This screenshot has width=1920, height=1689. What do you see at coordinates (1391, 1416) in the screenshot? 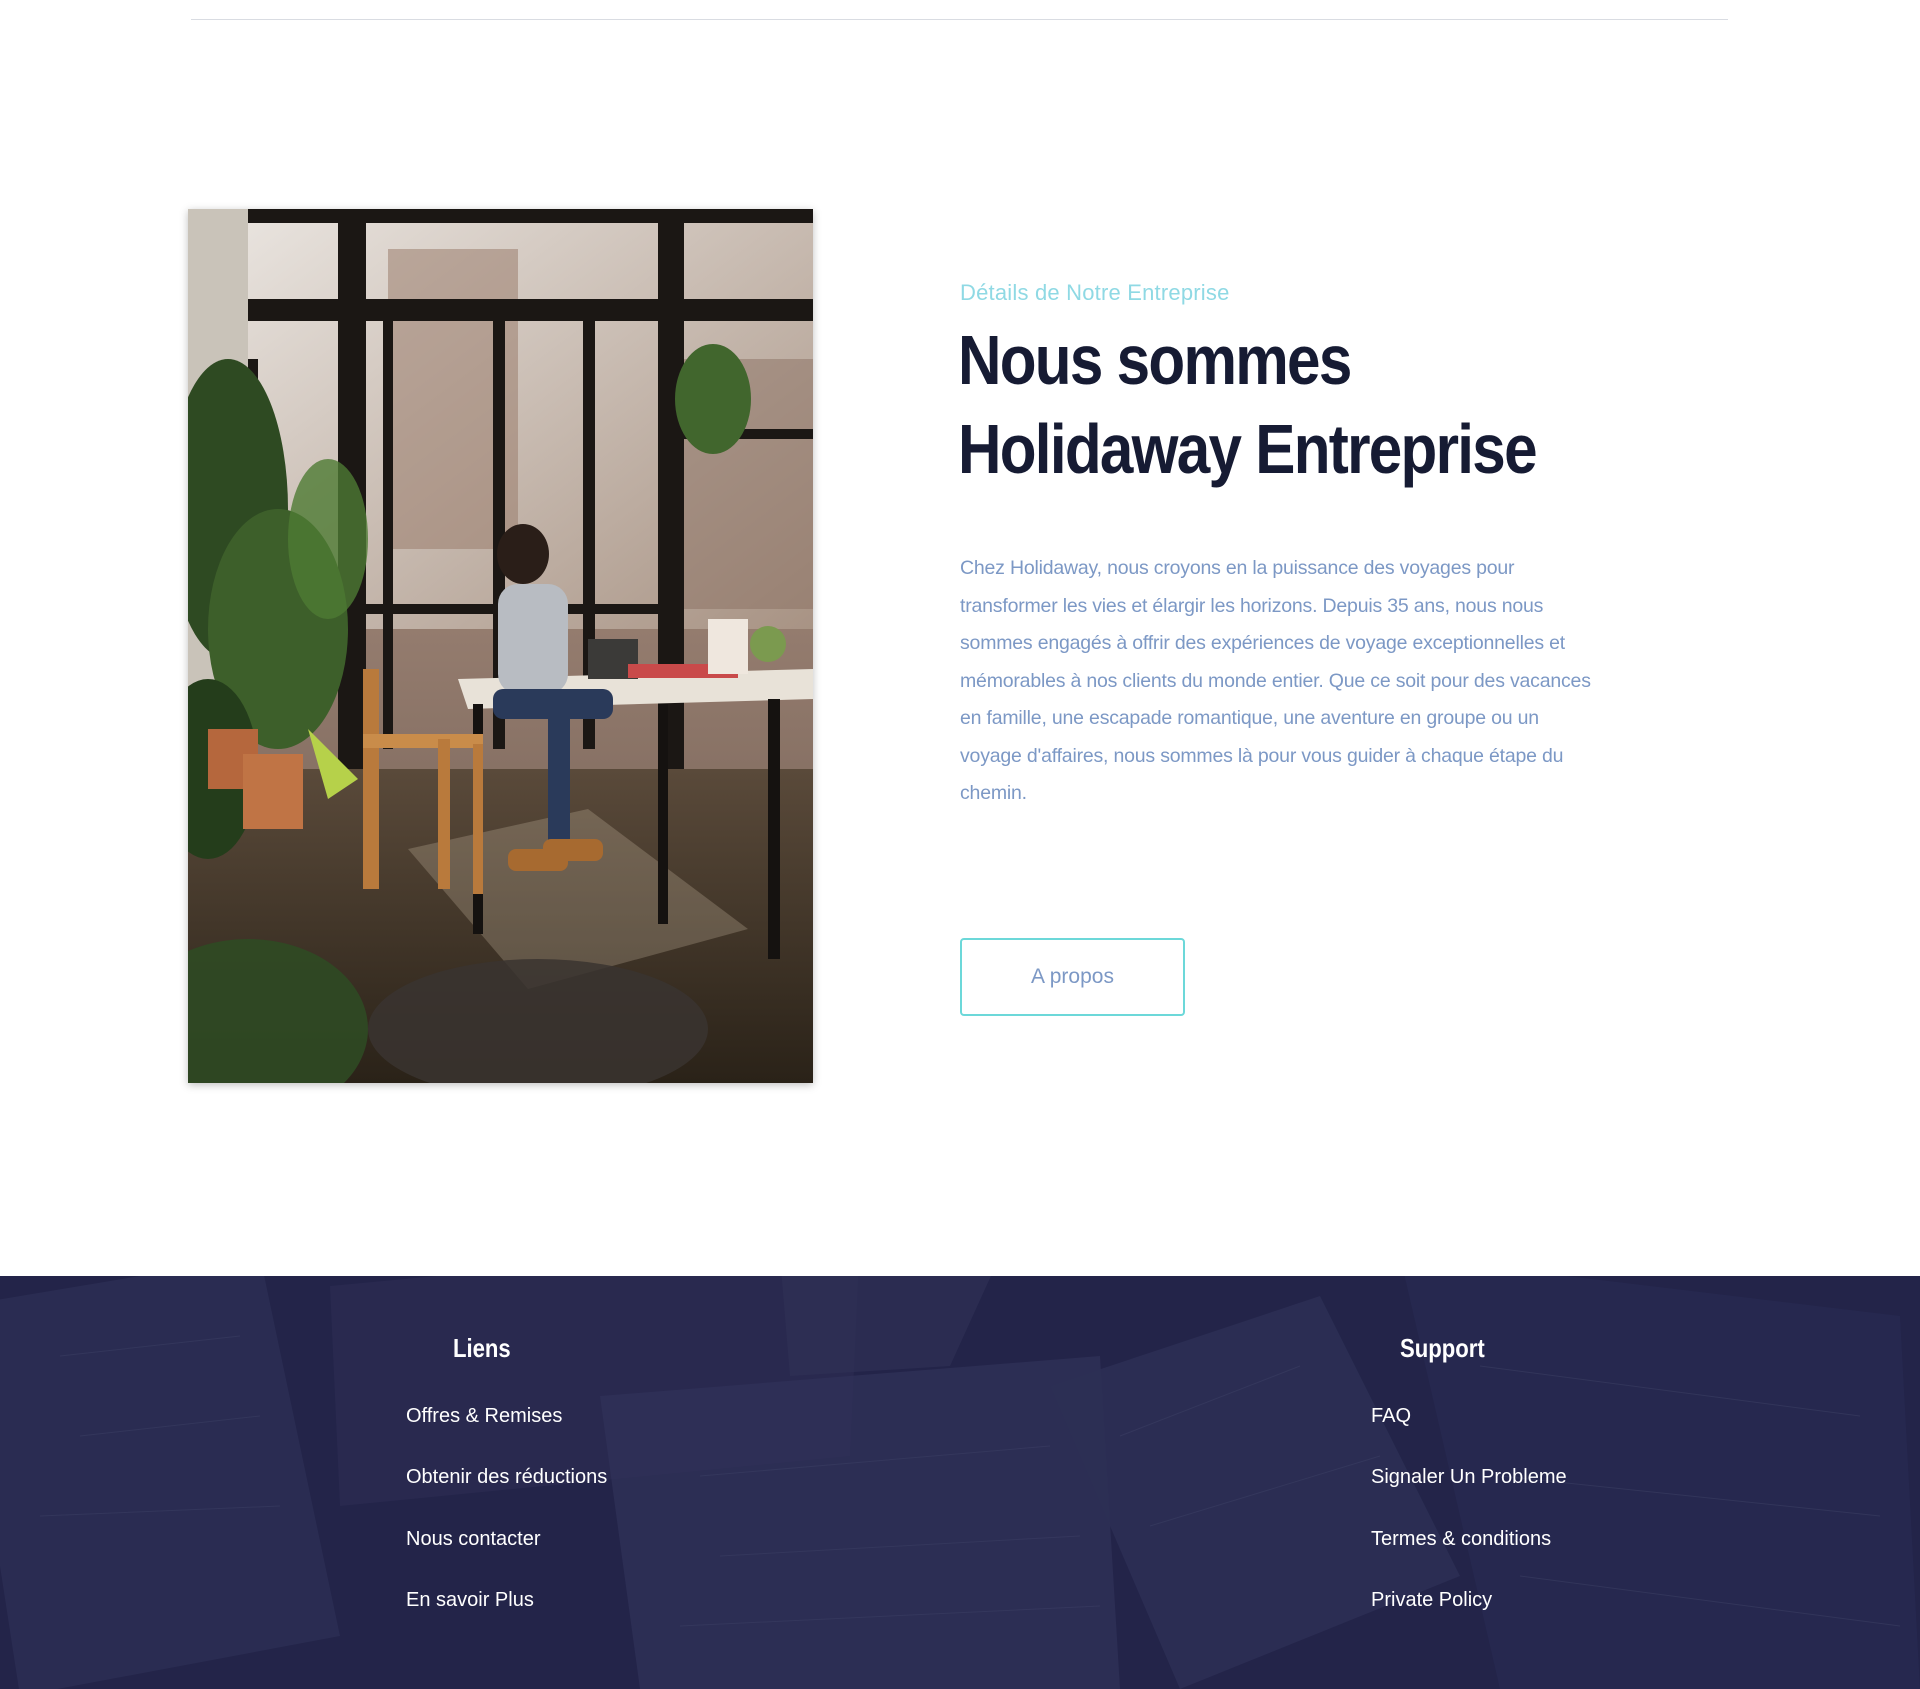
I see `footer-link-faq: FAQ` at bounding box center [1391, 1416].